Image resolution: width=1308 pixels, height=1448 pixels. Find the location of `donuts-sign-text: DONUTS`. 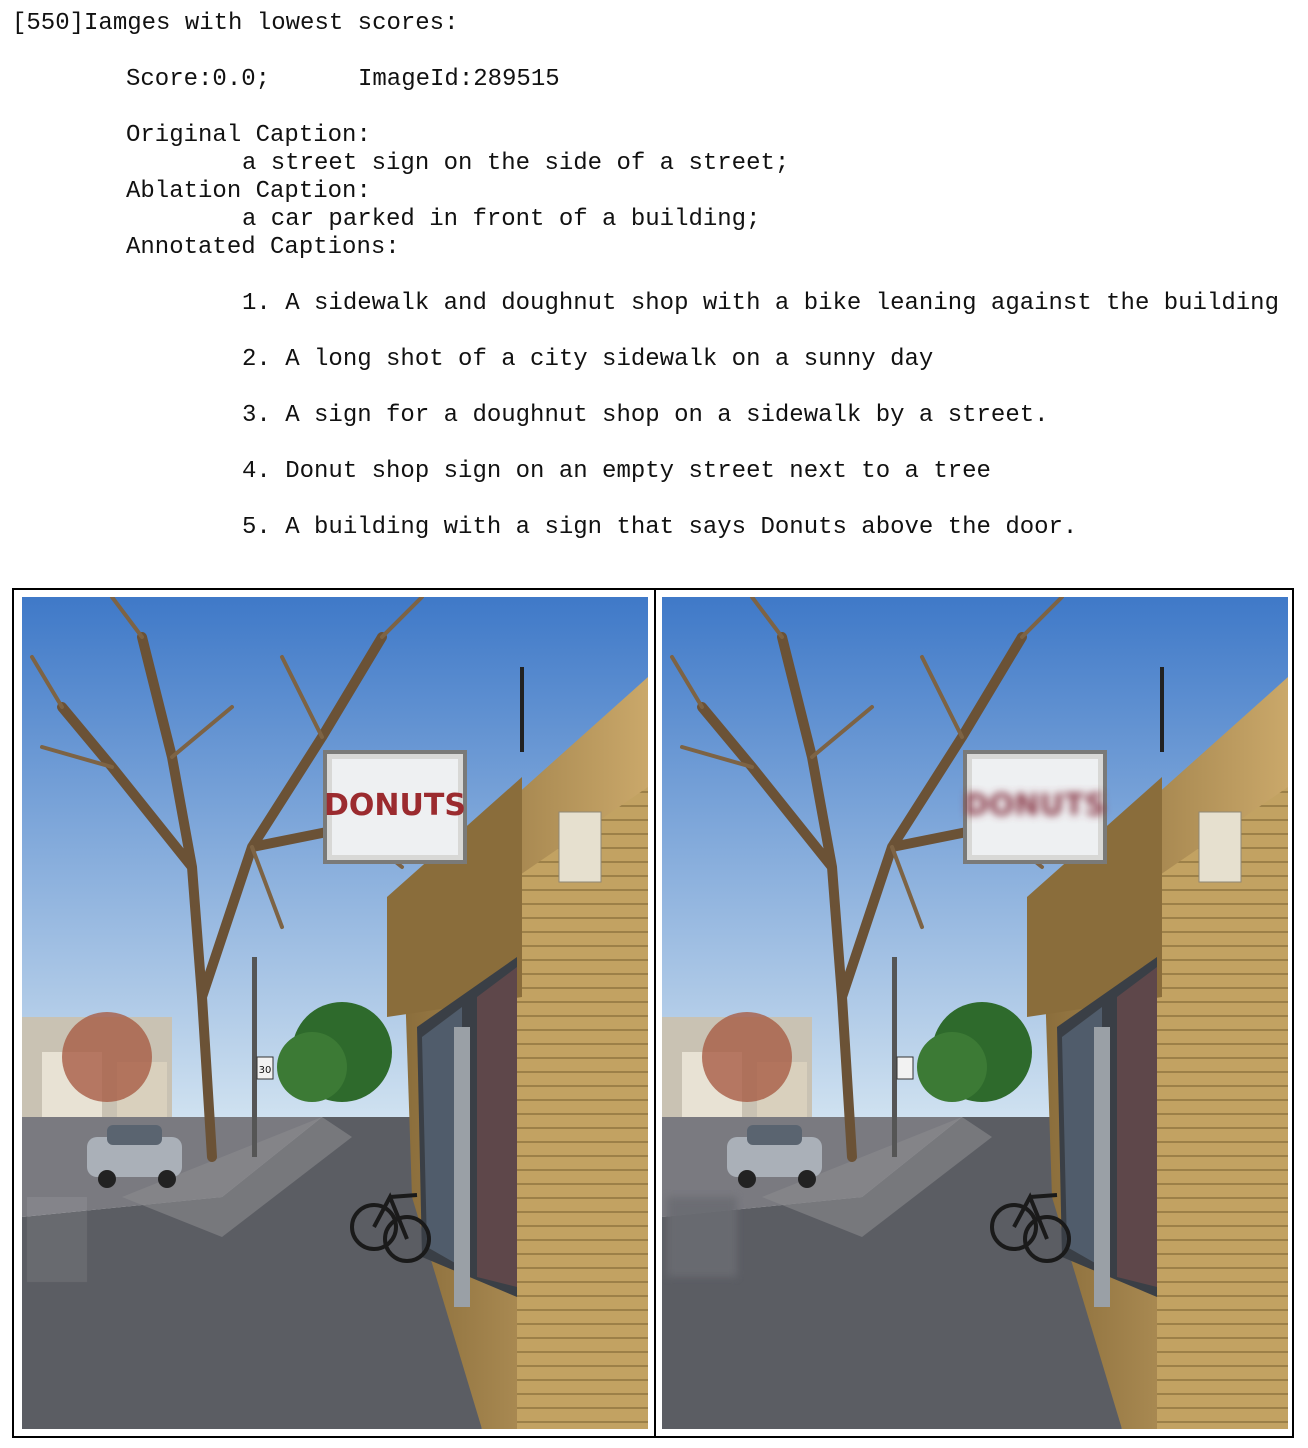

donuts-sign-text: DONUTS is located at coordinates (395, 805).